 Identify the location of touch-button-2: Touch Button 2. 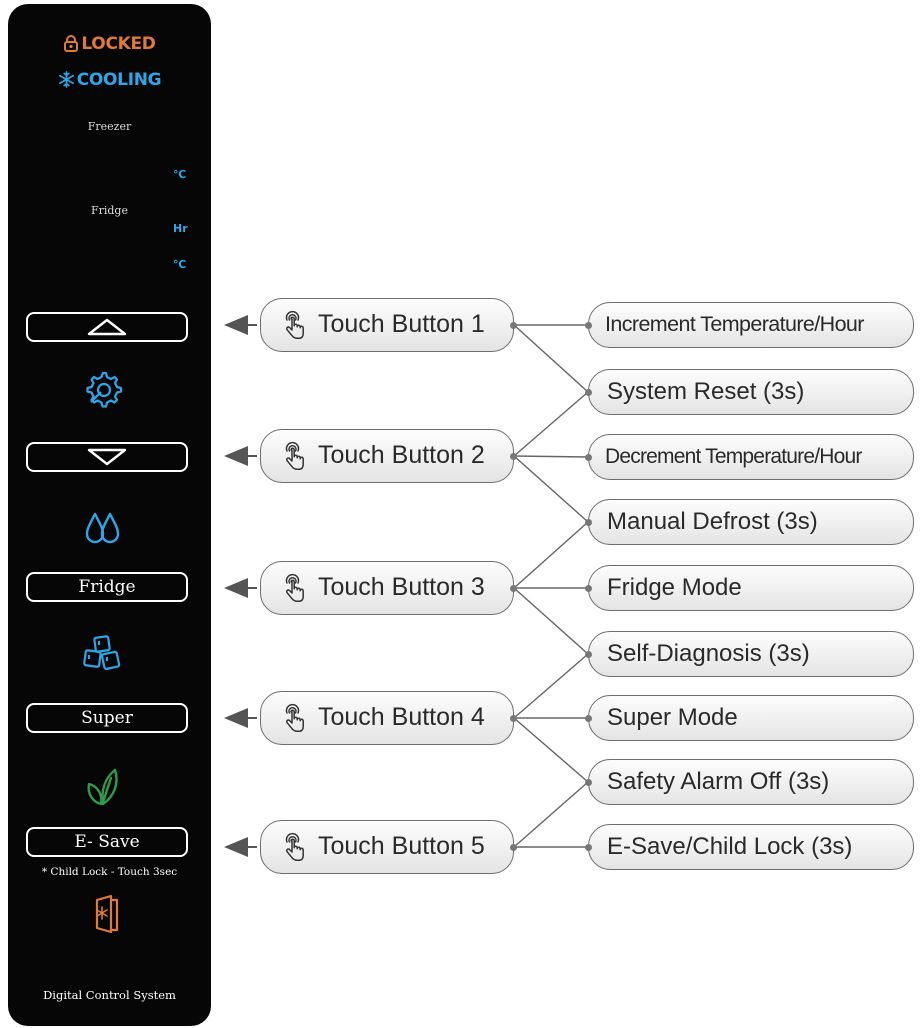
(387, 456).